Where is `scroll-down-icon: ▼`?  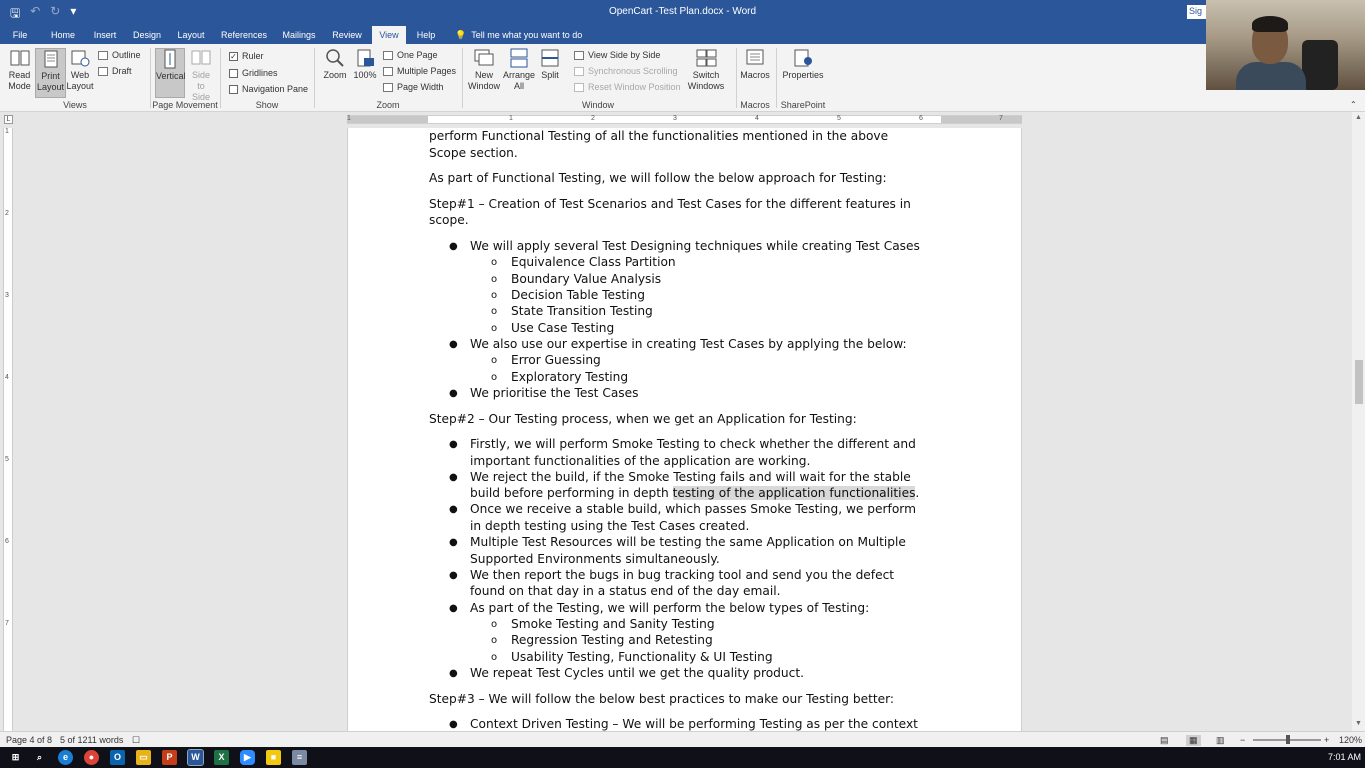 scroll-down-icon: ▼ is located at coordinates (1358, 723).